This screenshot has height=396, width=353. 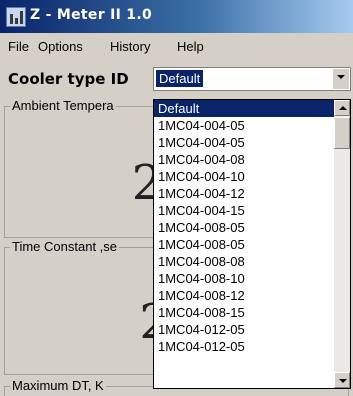 I want to click on arrow-down-icon, so click(x=343, y=381).